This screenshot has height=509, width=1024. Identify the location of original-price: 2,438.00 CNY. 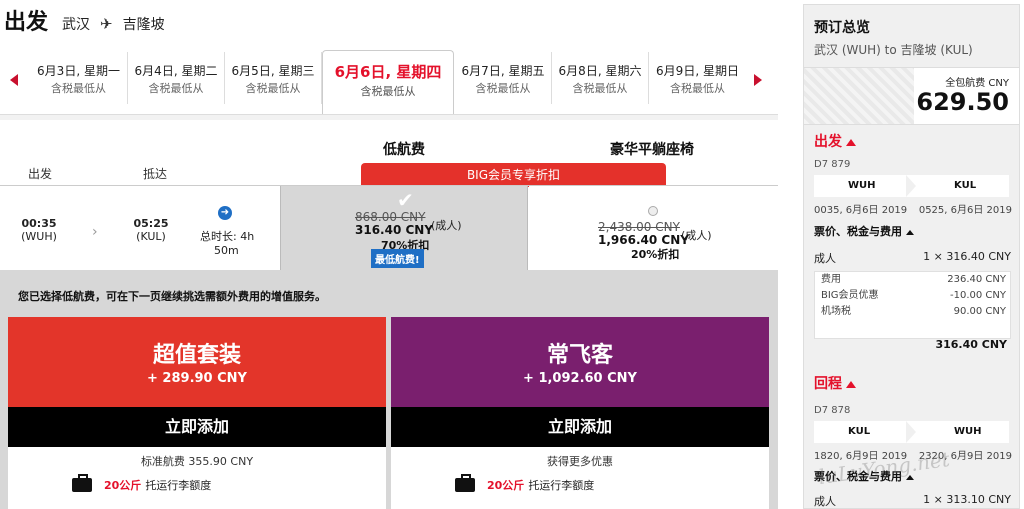
(639, 227).